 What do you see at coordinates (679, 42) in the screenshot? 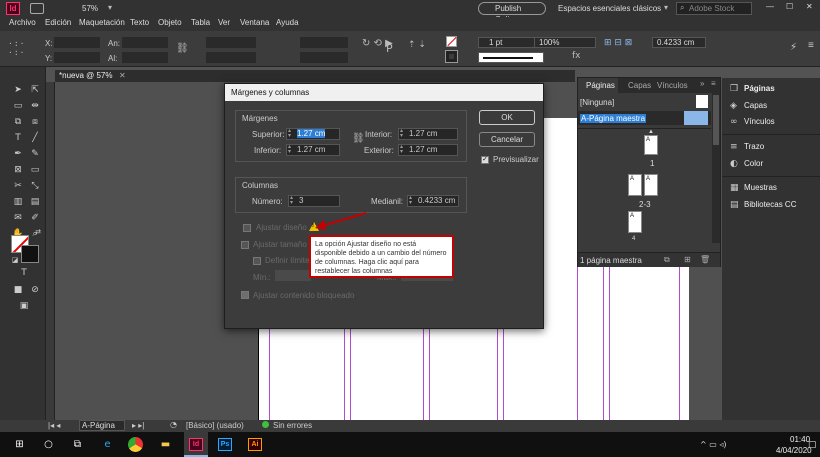
I see `spacing-field: 0.4233 cm` at bounding box center [679, 42].